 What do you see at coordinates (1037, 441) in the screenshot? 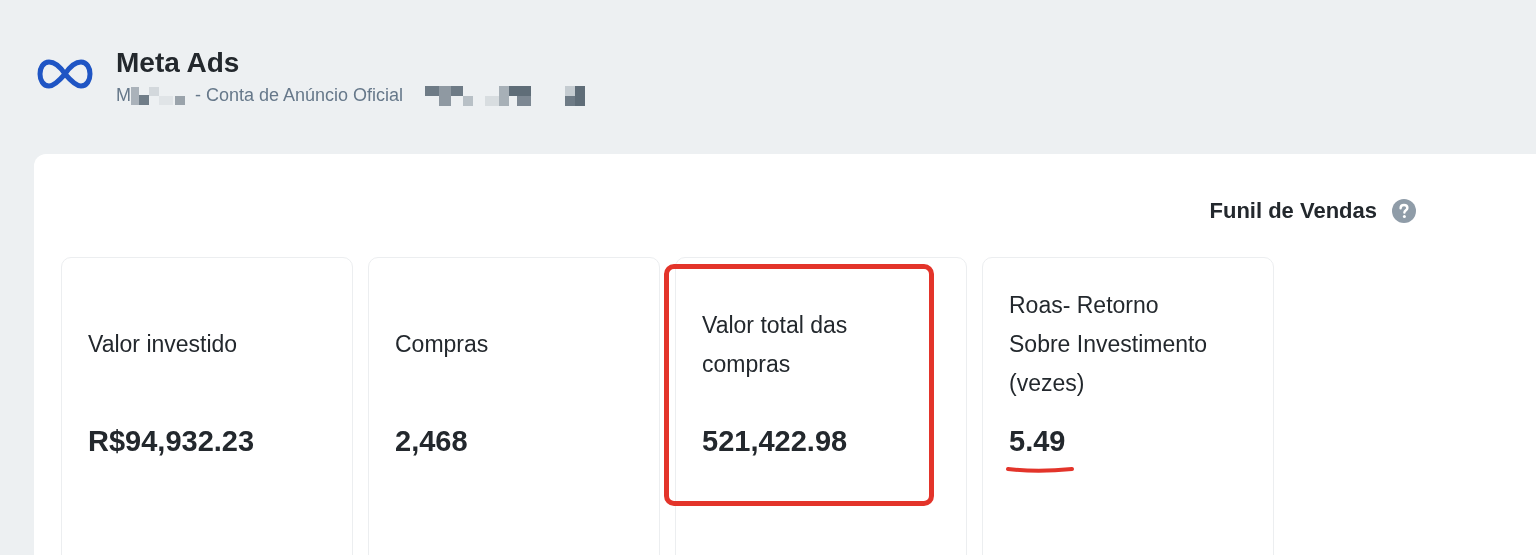
I see `metric-value: 5.49` at bounding box center [1037, 441].